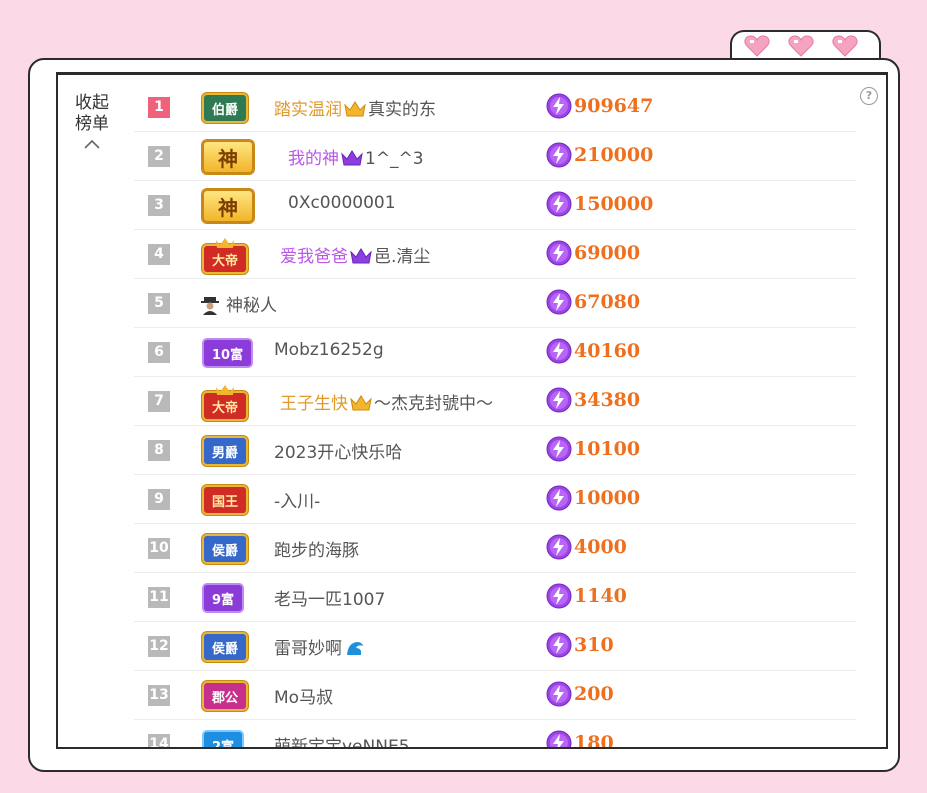 The height and width of the screenshot is (793, 927). Describe the element at coordinates (225, 451) in the screenshot. I see `rank-title-badge: 男爵` at that location.